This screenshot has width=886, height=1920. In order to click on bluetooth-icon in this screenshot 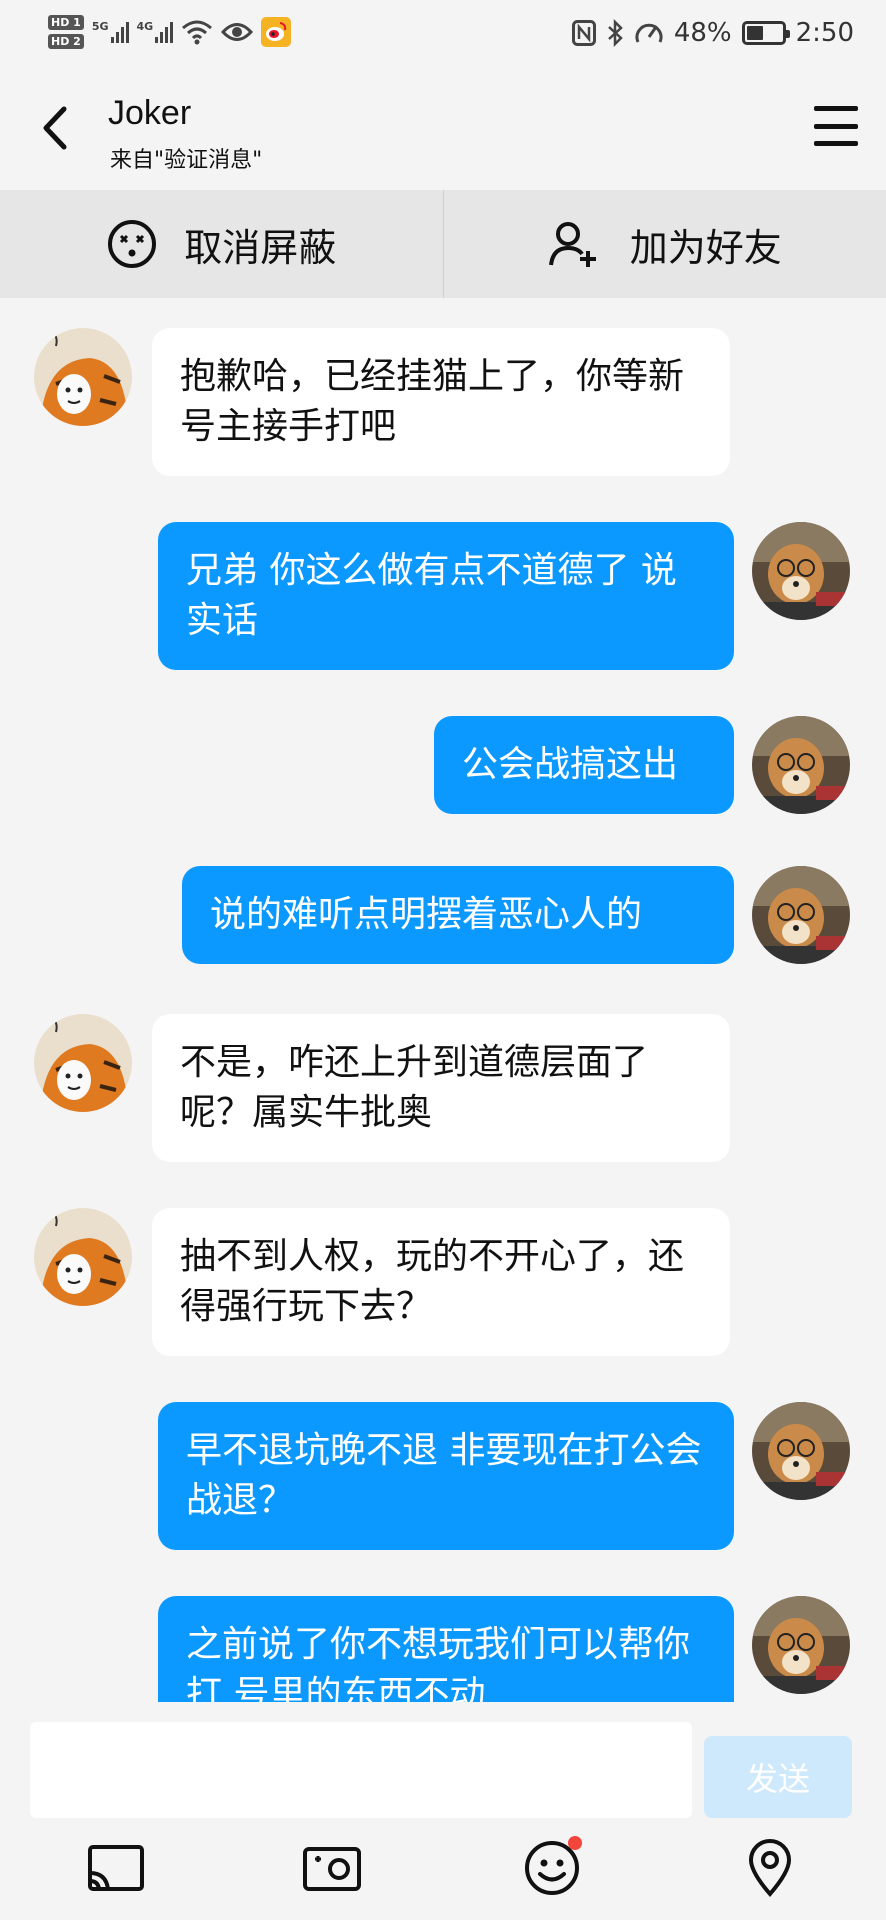, I will do `click(615, 33)`.